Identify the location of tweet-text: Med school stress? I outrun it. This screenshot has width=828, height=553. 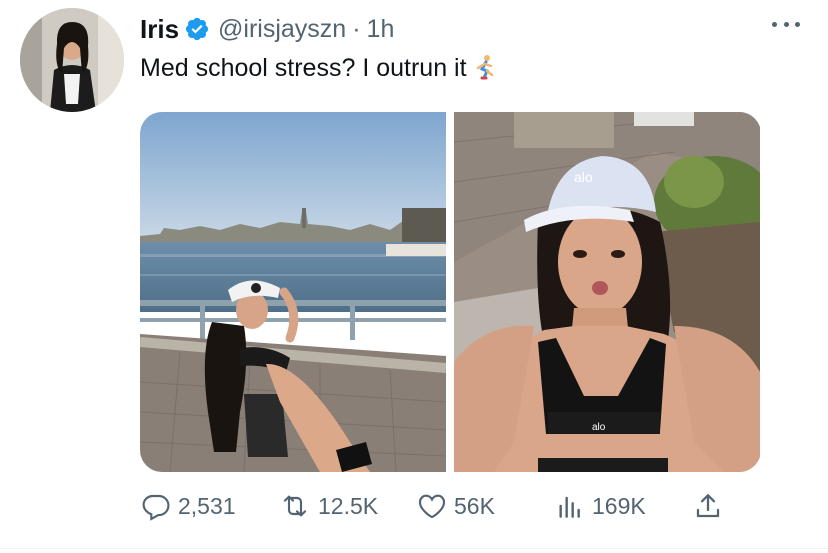
(318, 70).